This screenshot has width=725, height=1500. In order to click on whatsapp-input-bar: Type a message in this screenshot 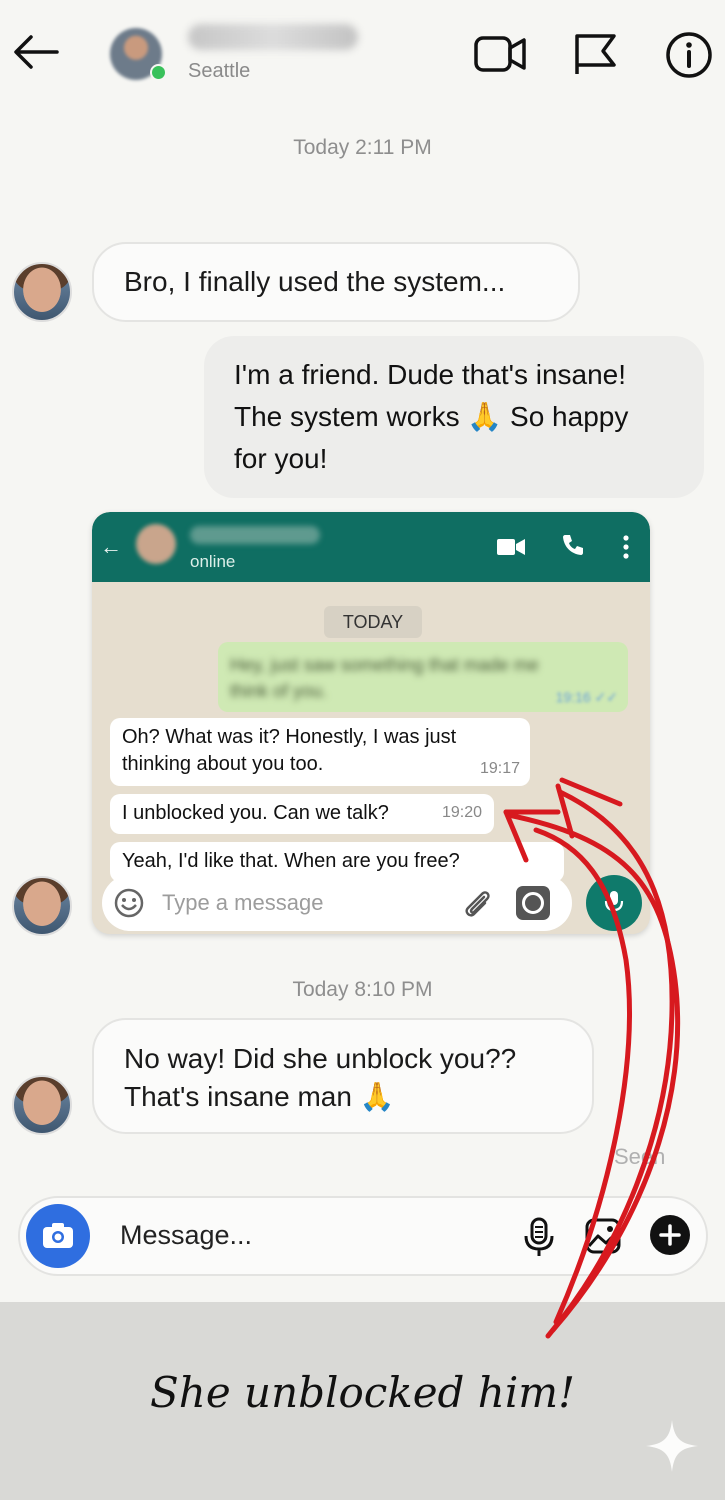, I will do `click(337, 903)`.